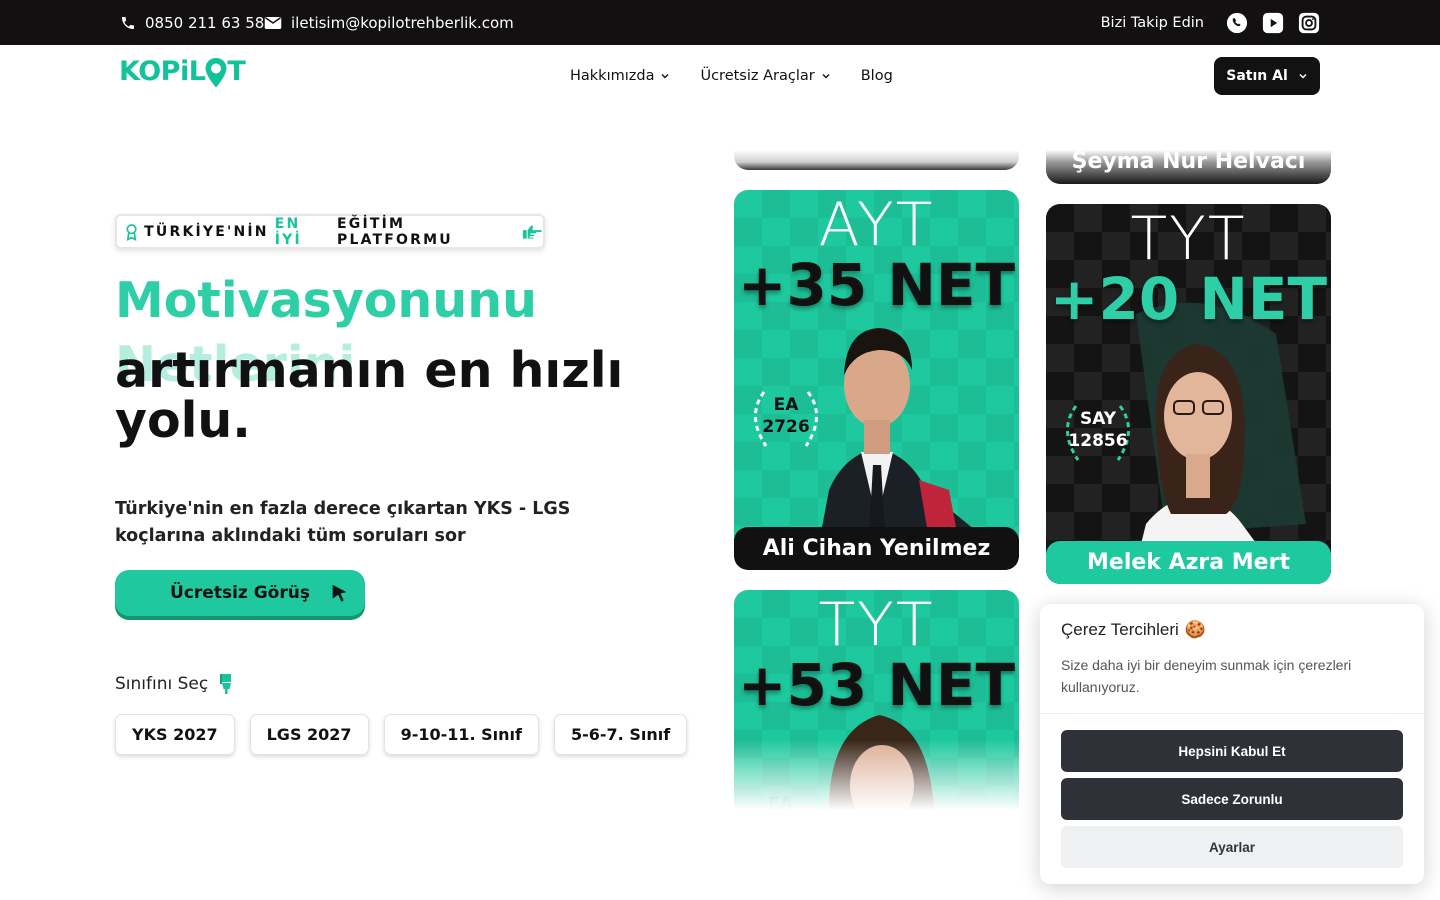 The height and width of the screenshot is (900, 1440). I want to click on exam-rank: 2726, so click(786, 427).